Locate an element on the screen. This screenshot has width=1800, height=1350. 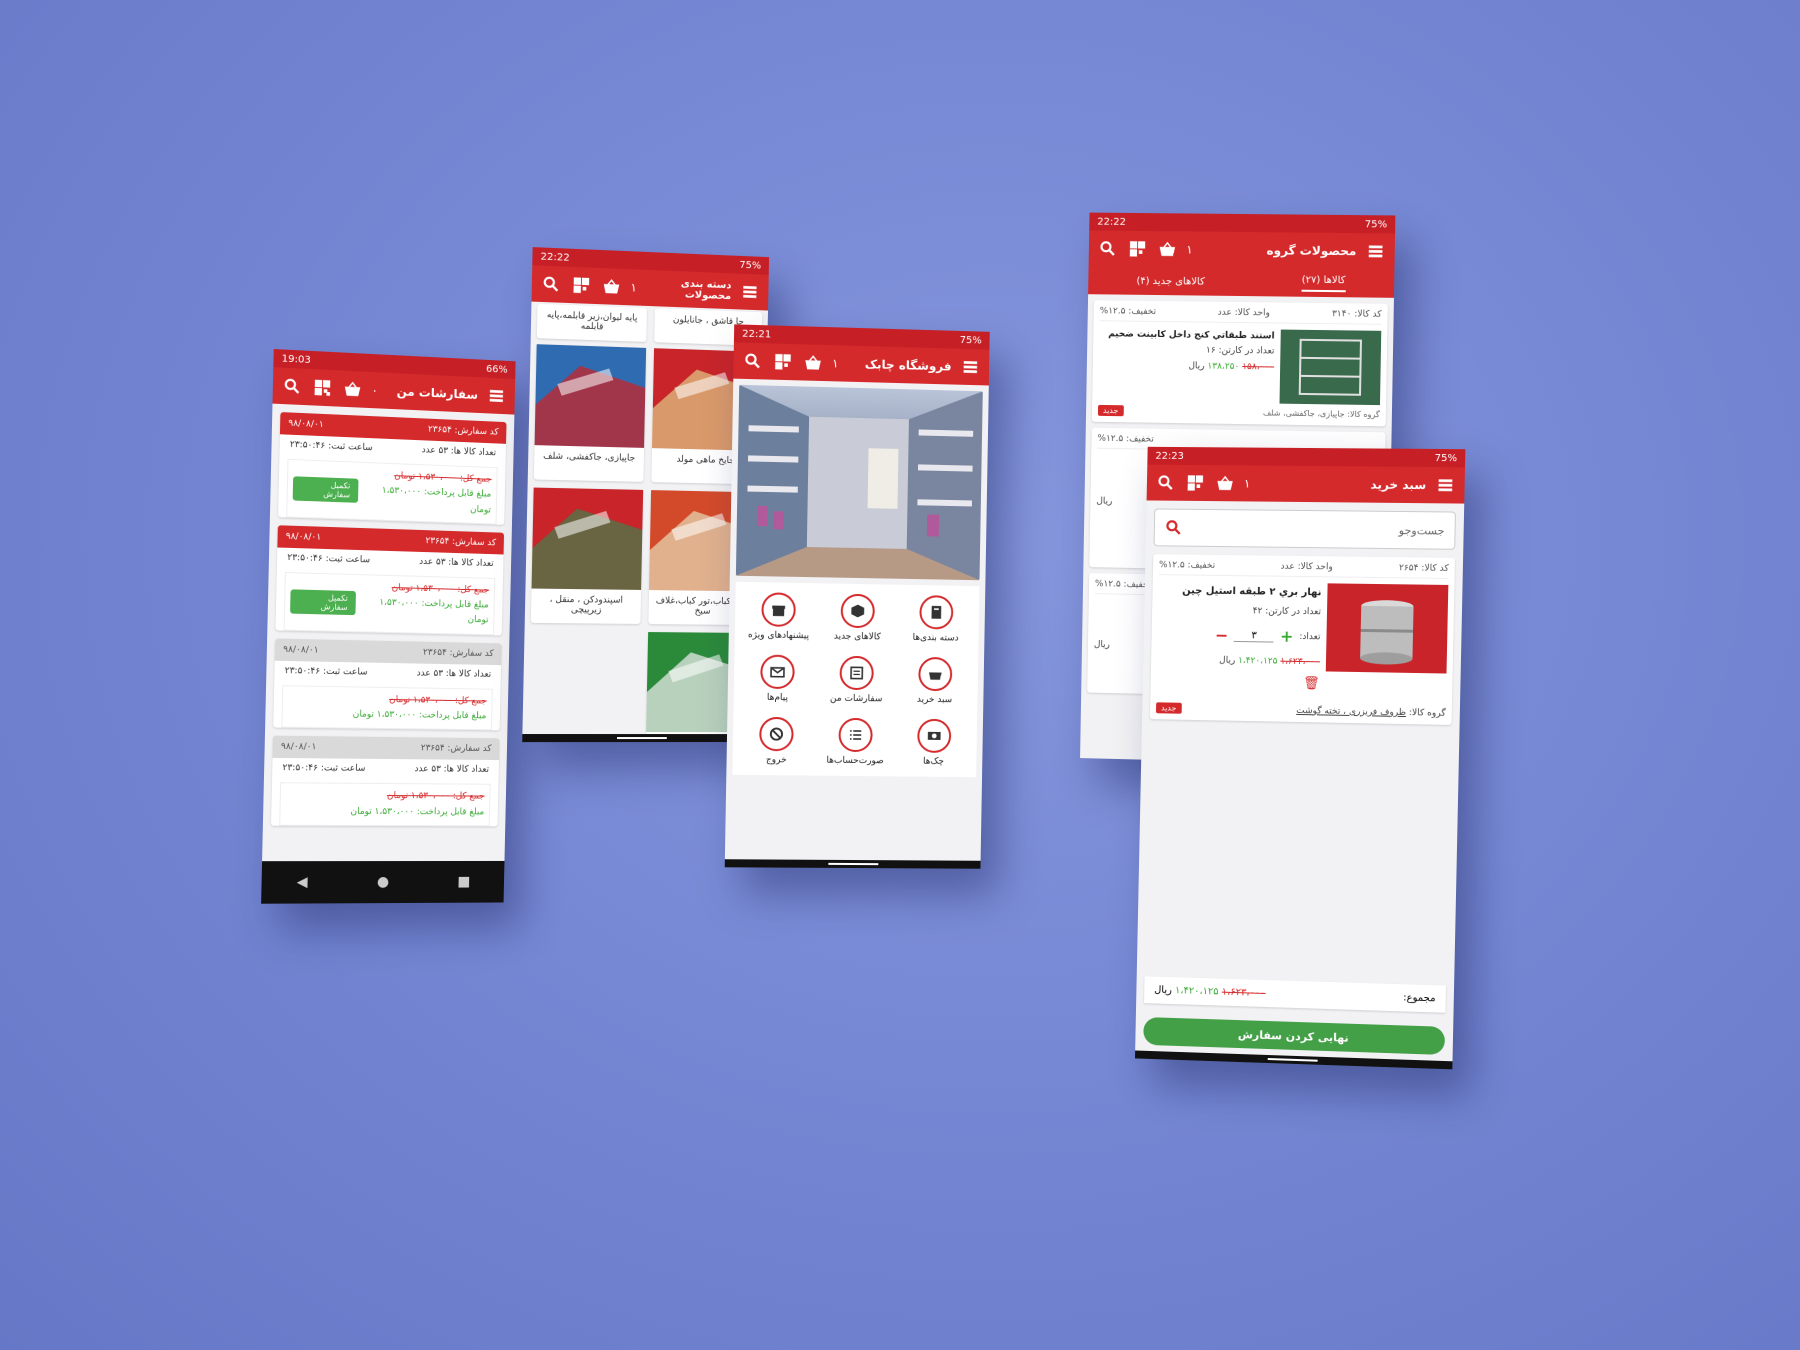
delete-icon: 🗑 is located at coordinates (1238, 683).